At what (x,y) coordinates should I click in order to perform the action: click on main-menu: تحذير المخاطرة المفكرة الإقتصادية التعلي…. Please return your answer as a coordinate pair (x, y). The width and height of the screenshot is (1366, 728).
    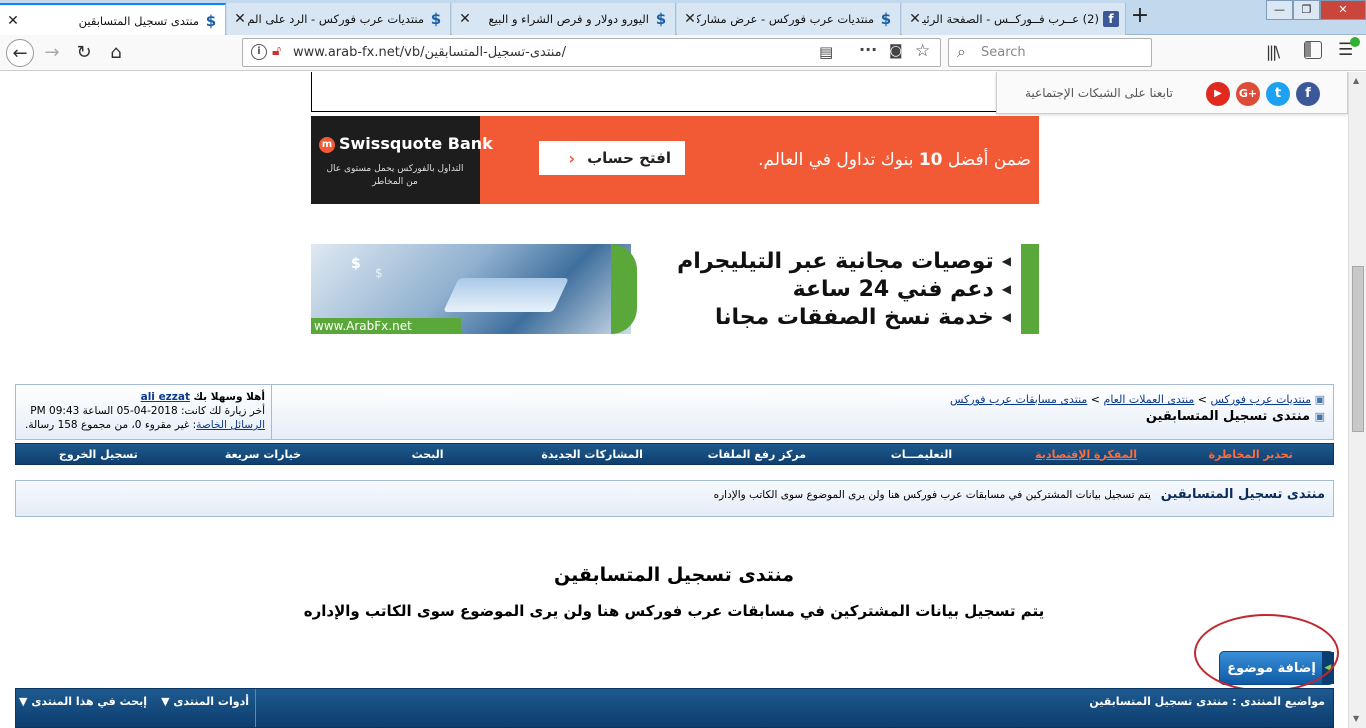
    Looking at the image, I should click on (674, 454).